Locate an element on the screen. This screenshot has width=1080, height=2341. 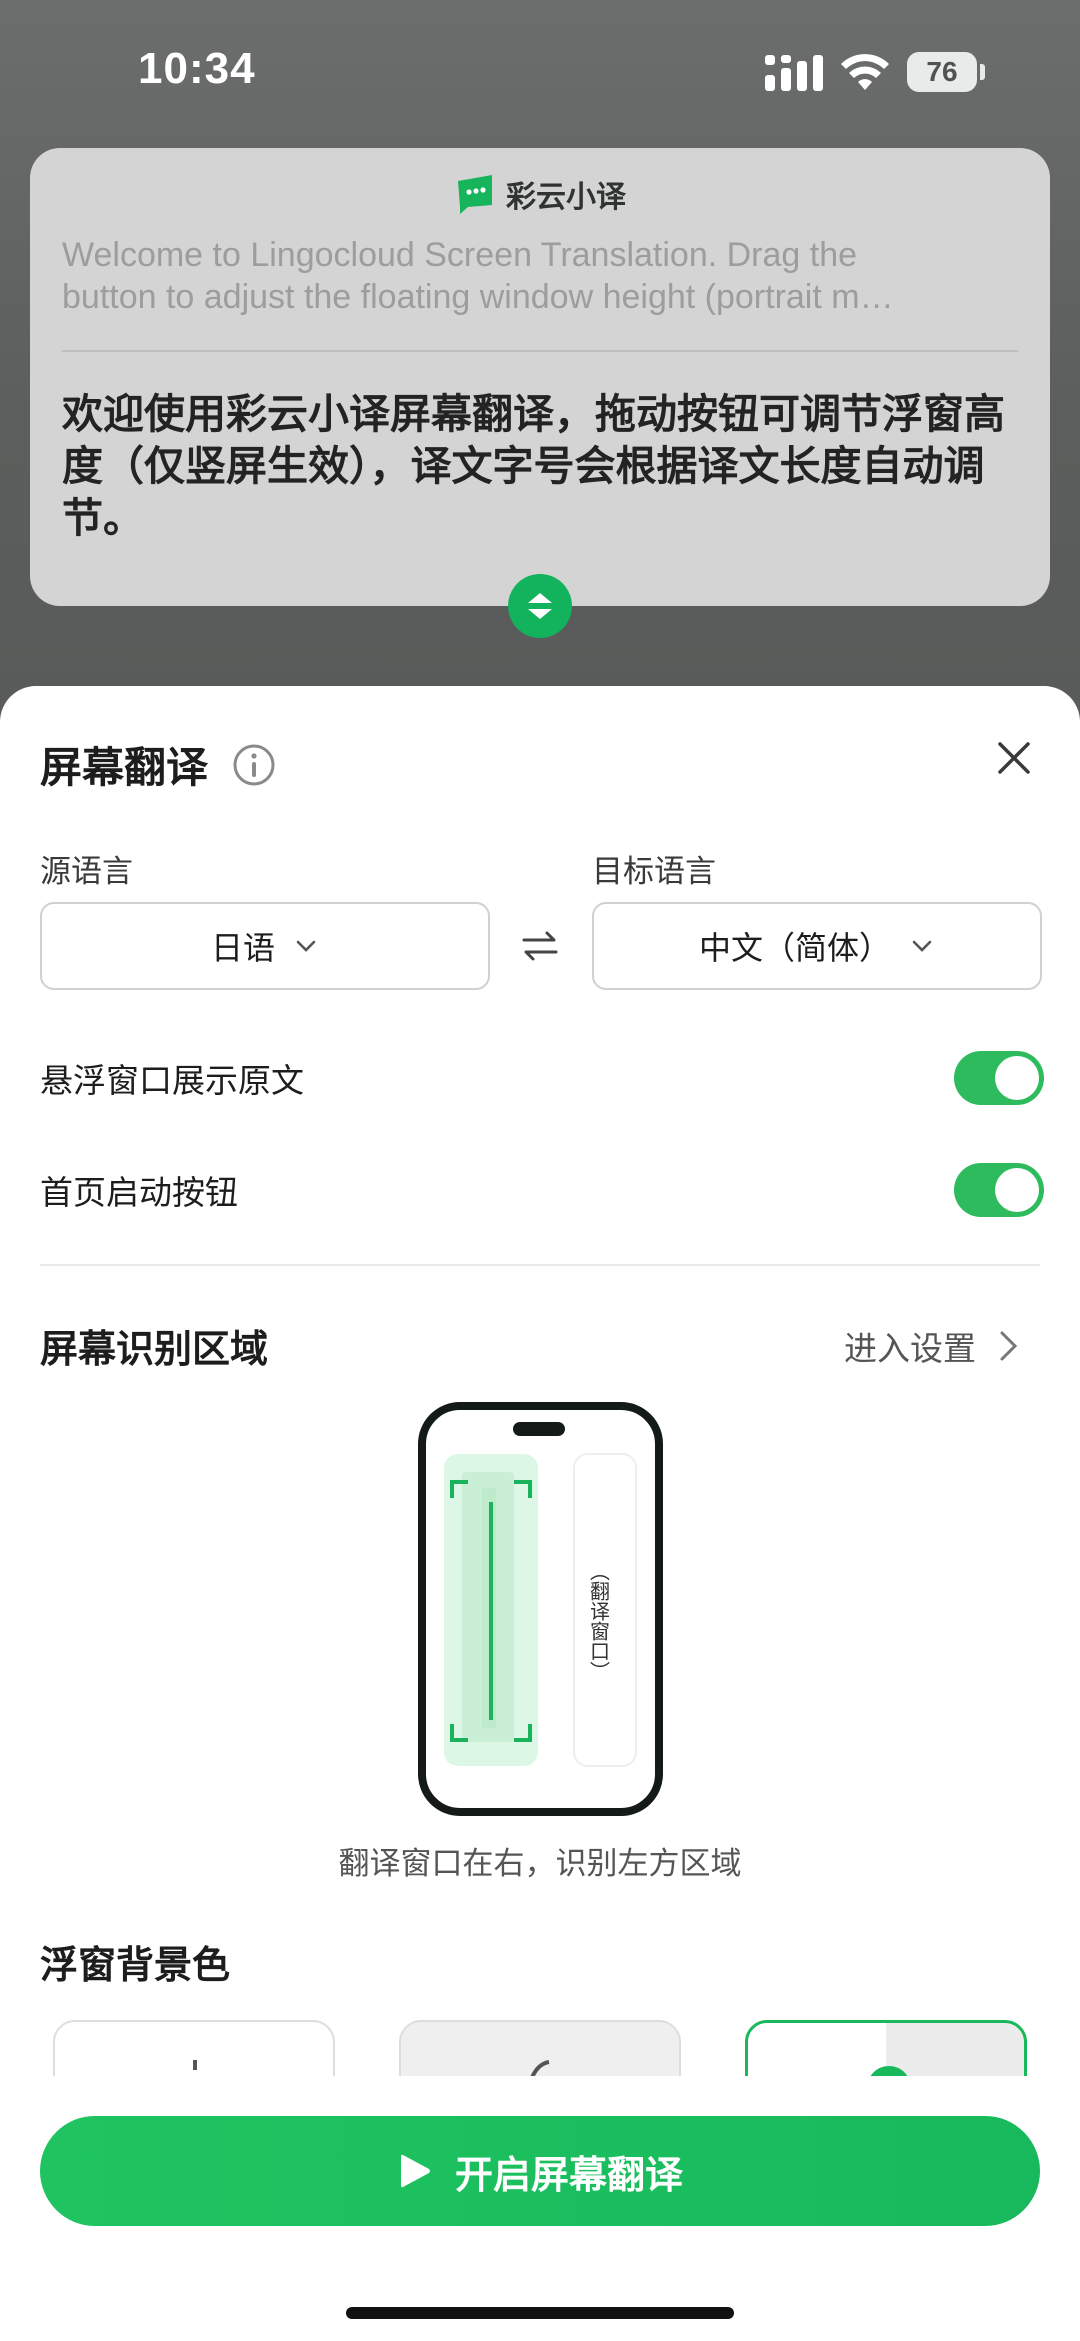
battery-tip is located at coordinates (982, 72).